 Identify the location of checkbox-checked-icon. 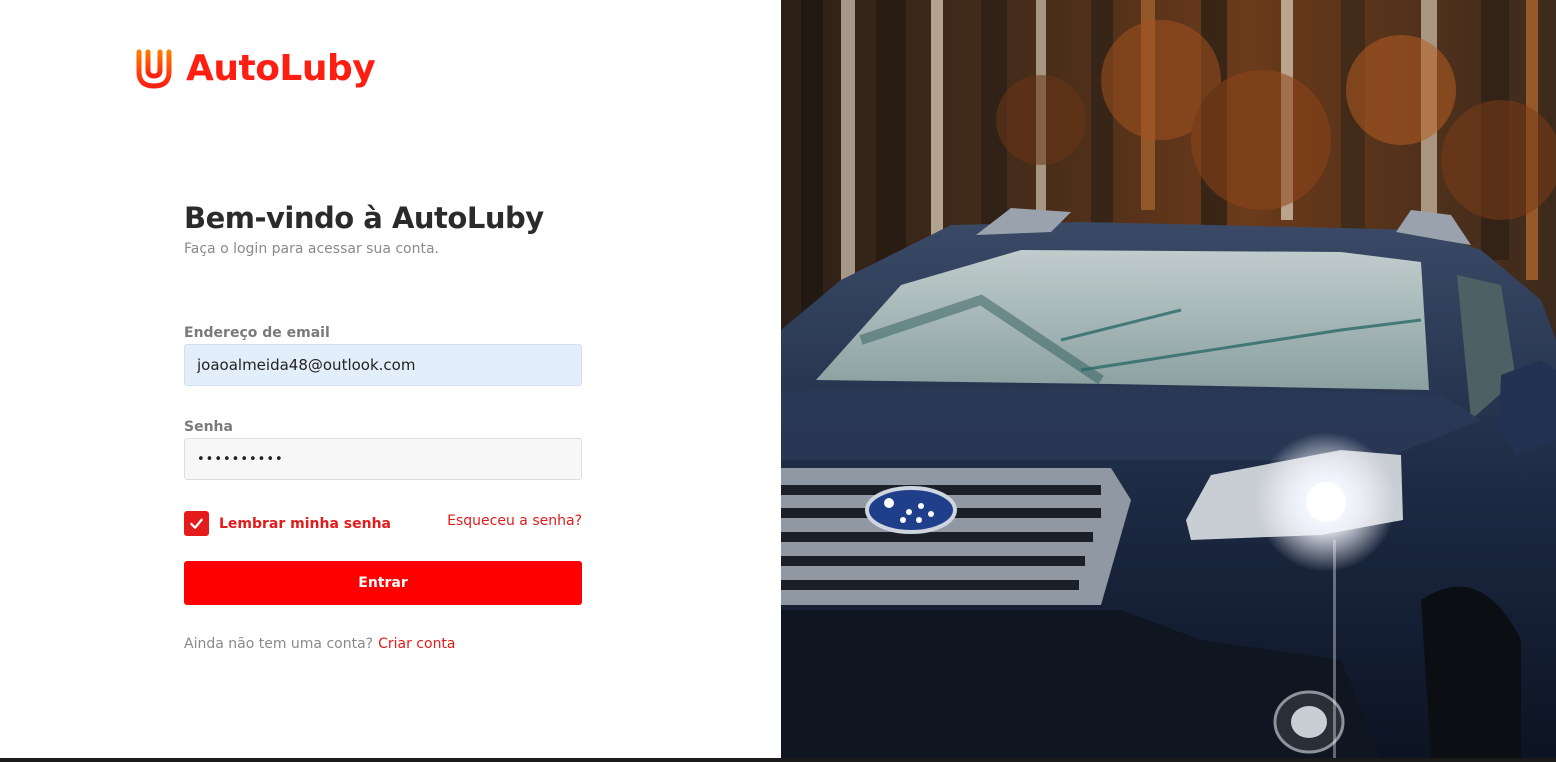
(196, 523).